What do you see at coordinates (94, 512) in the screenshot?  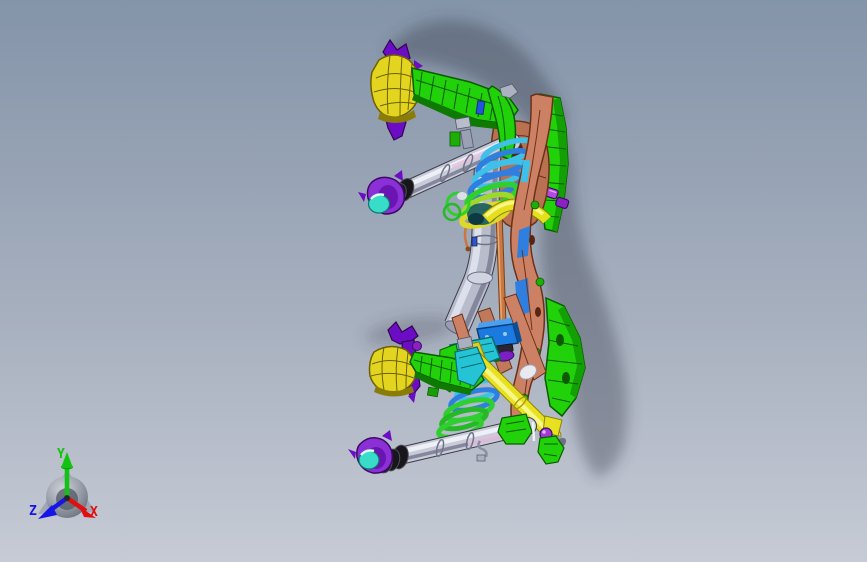 I see `axis-x-label: X` at bounding box center [94, 512].